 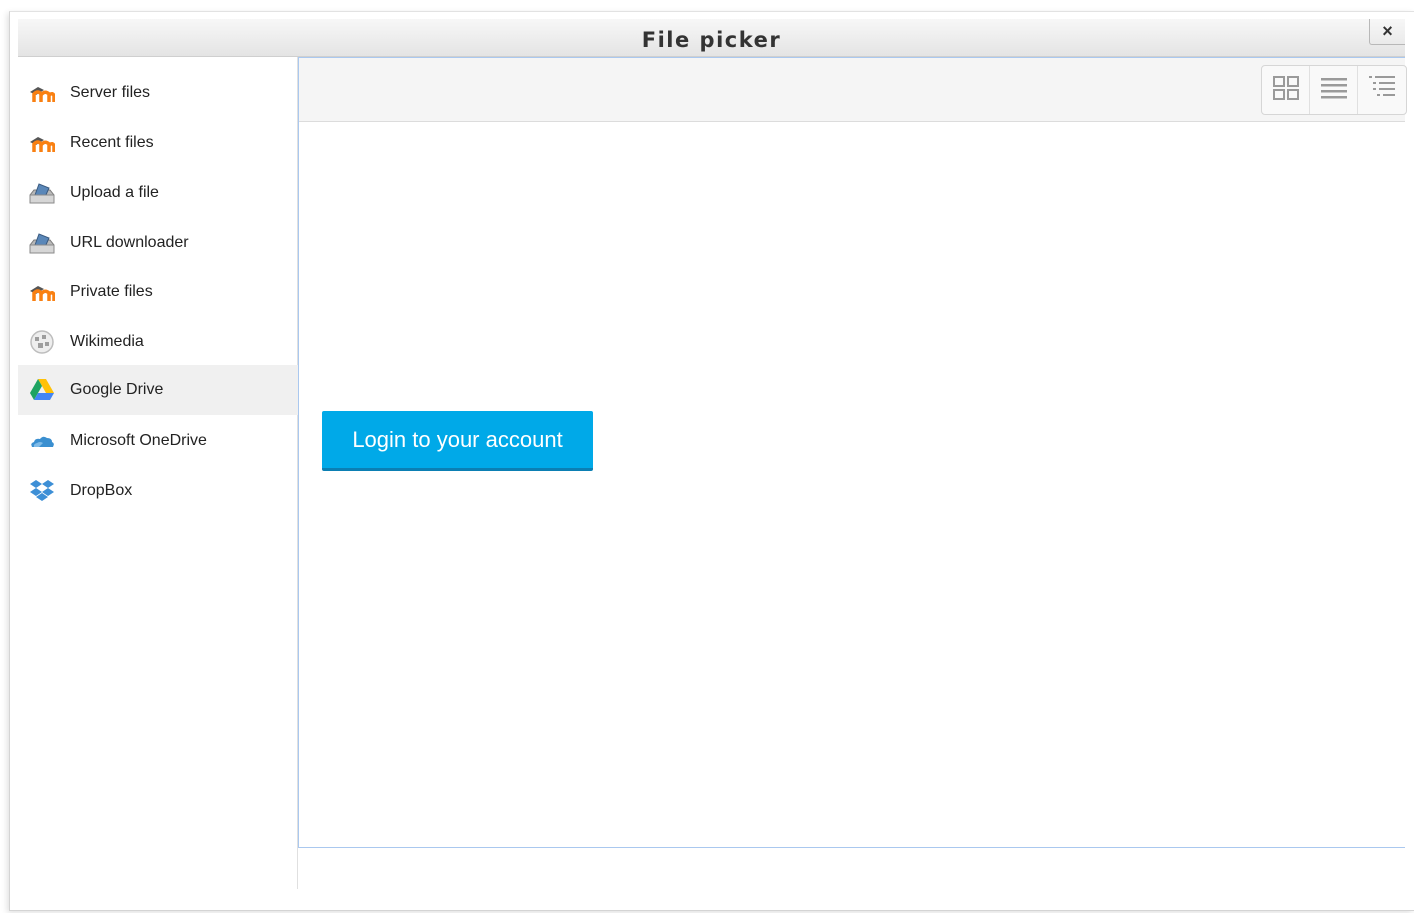 I want to click on sidebar-item-private-files: Private files, so click(x=158, y=292).